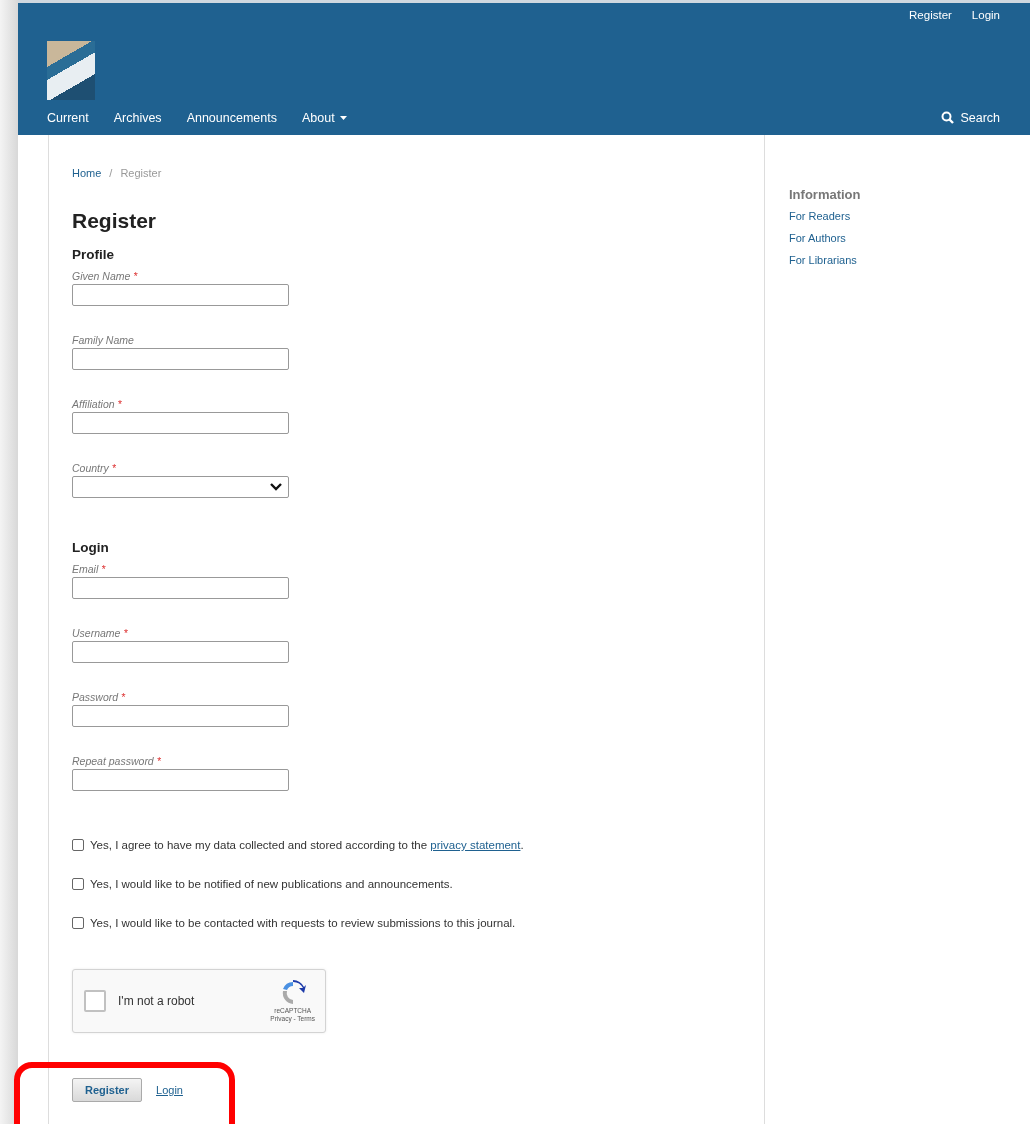  Describe the element at coordinates (180, 487) in the screenshot. I see `country-select` at that location.